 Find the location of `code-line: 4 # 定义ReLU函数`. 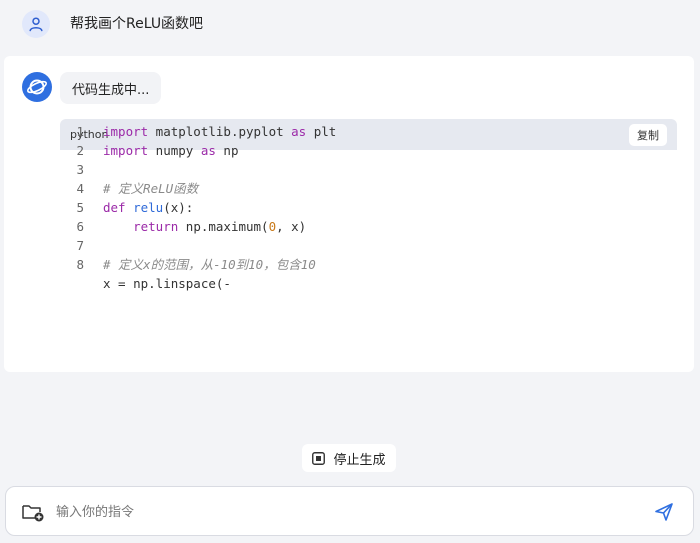

code-line: 4 # 定义ReLU函数 is located at coordinates (360, 188).